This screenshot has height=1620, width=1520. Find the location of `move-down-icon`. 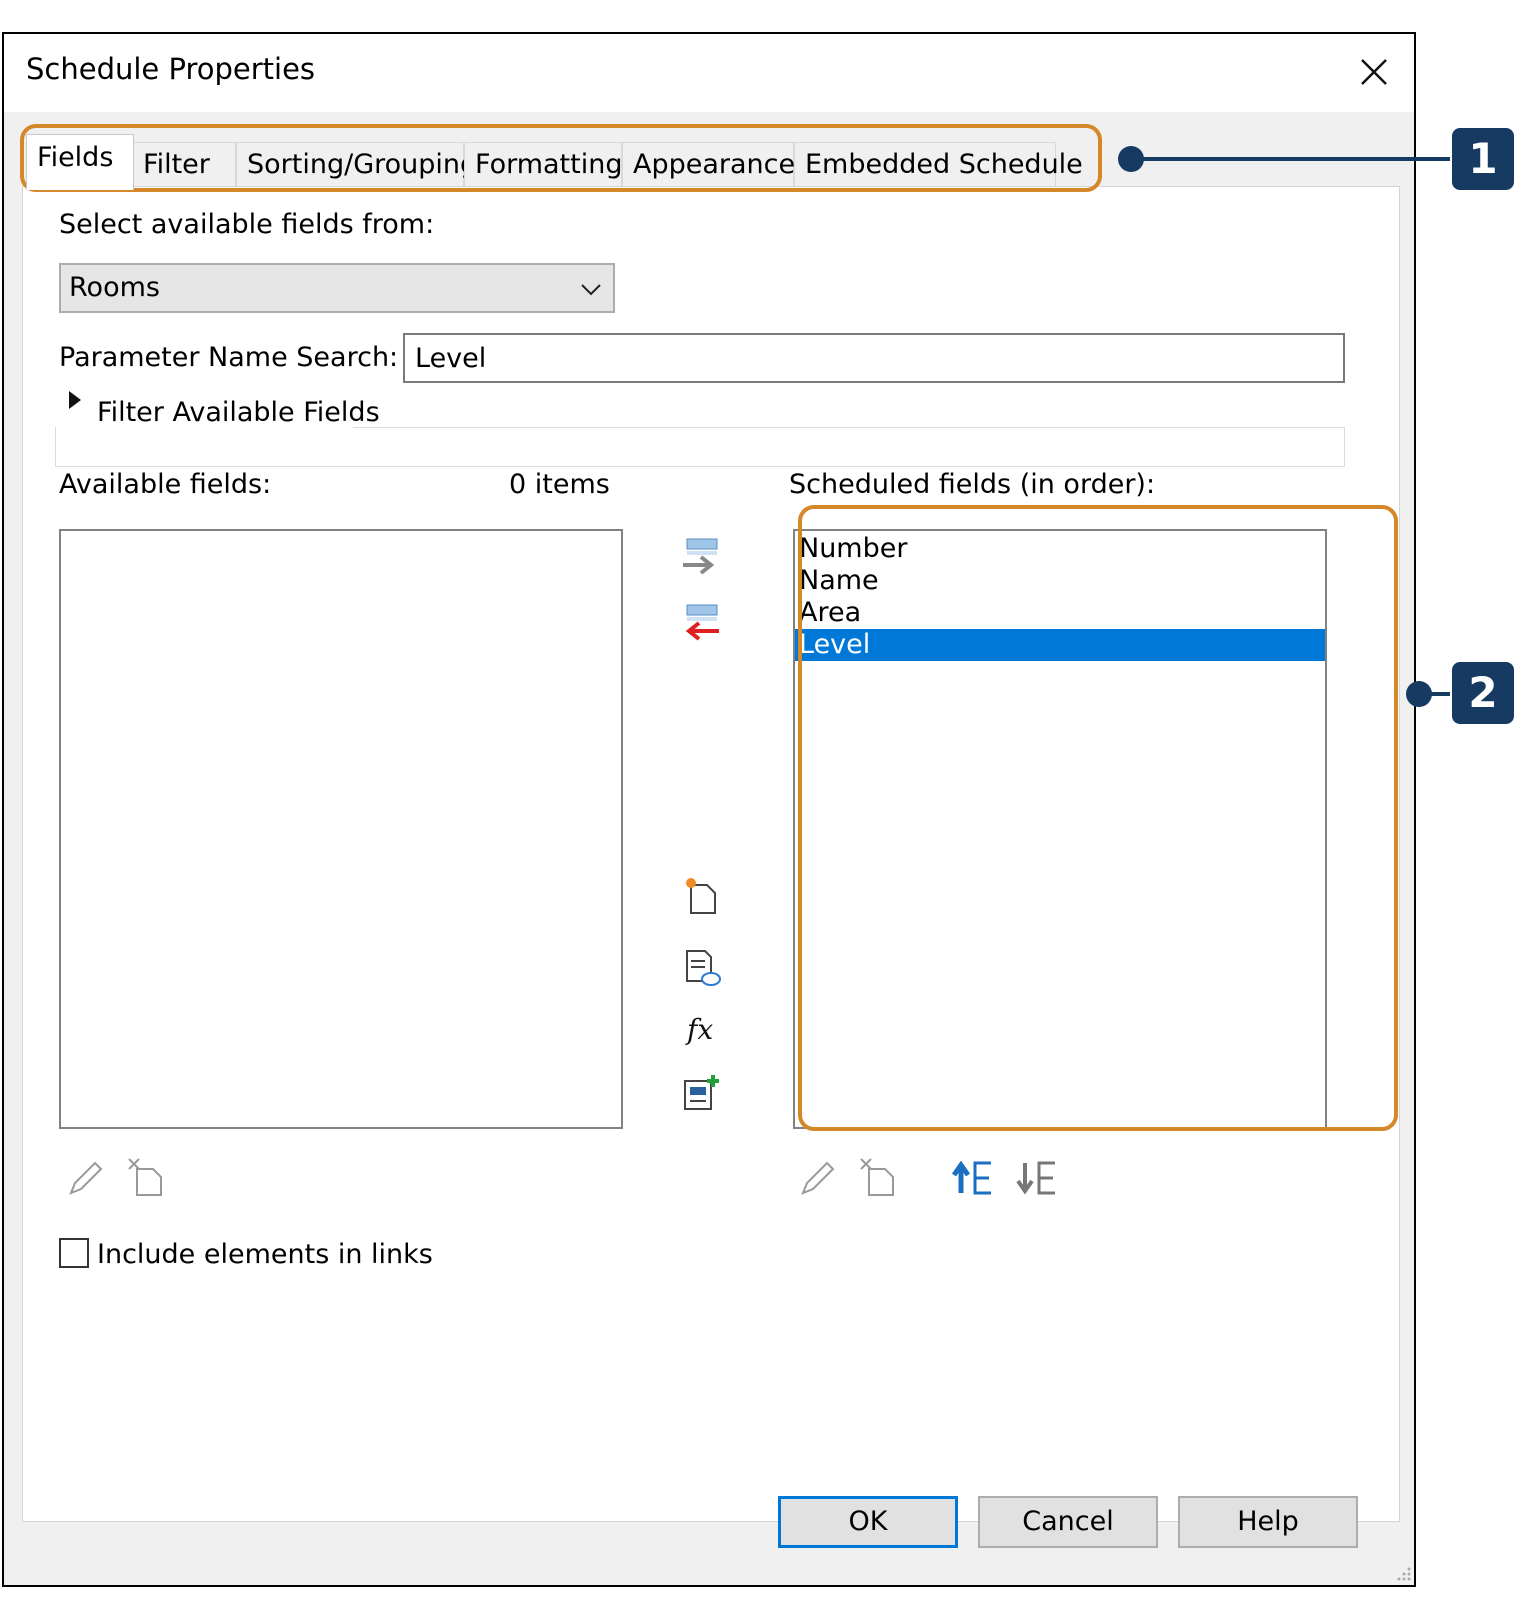

move-down-icon is located at coordinates (1037, 1177).